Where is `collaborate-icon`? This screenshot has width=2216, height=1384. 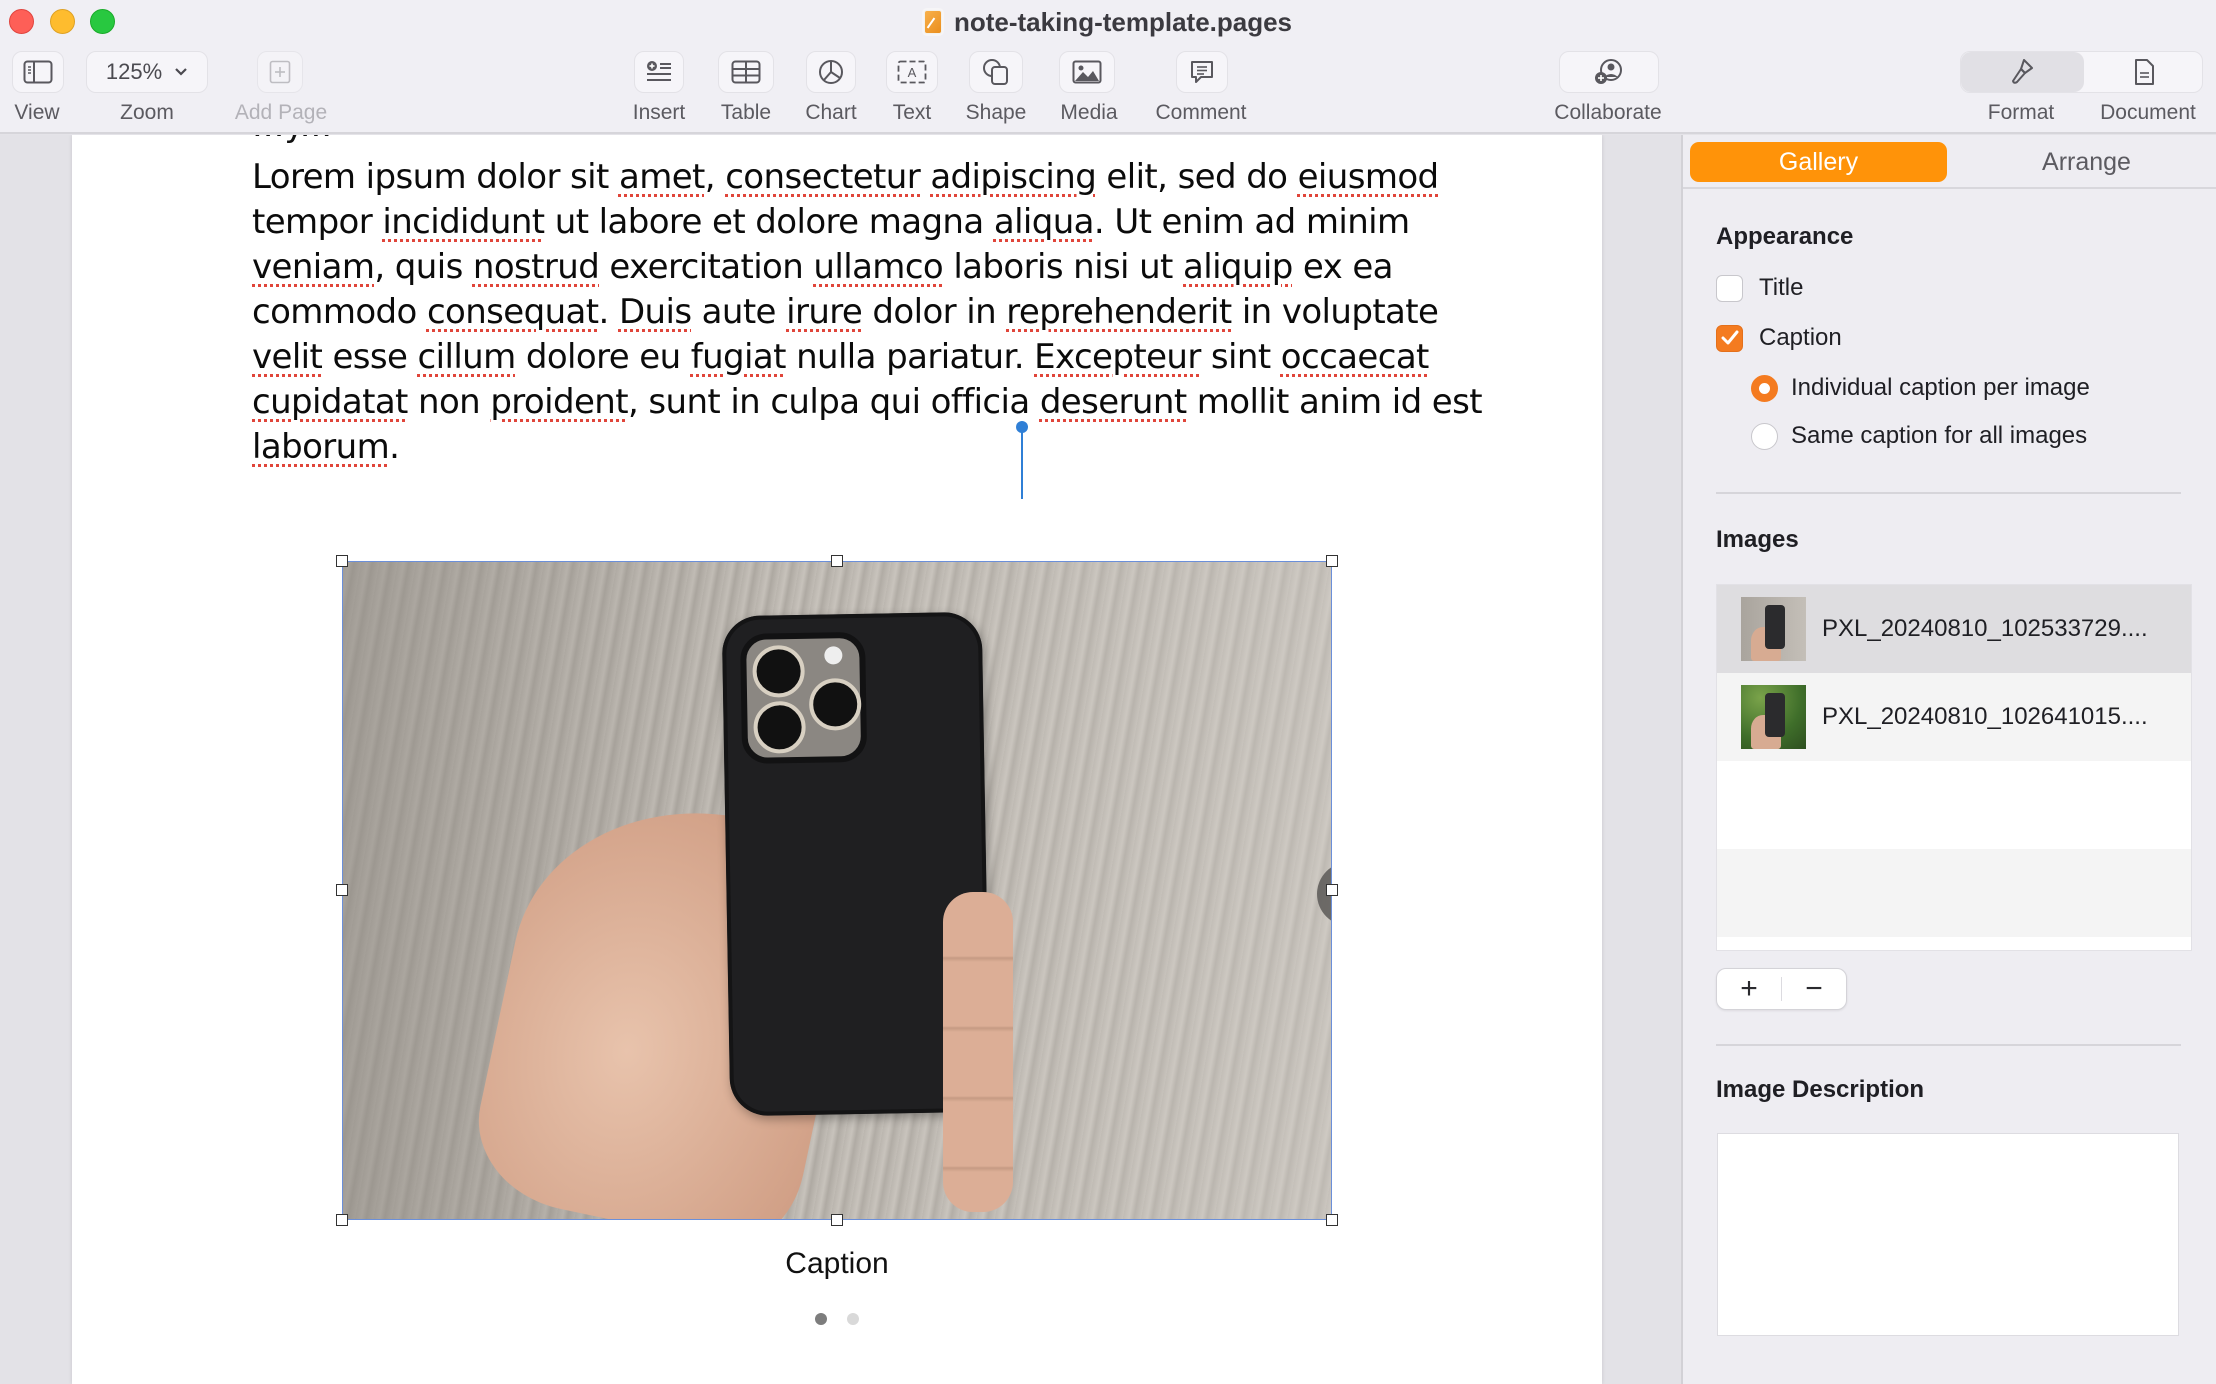 collaborate-icon is located at coordinates (1608, 71).